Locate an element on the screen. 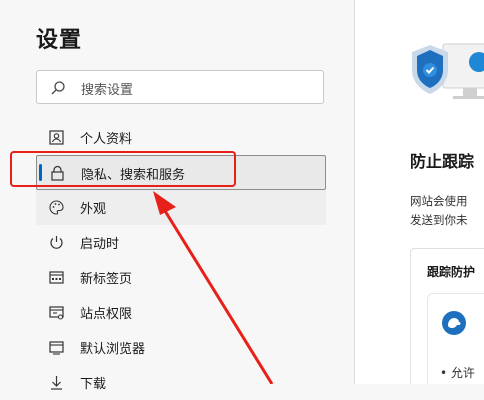 This screenshot has height=400, width=484. sidebar-item-label: 新标签页 is located at coordinates (106, 279).